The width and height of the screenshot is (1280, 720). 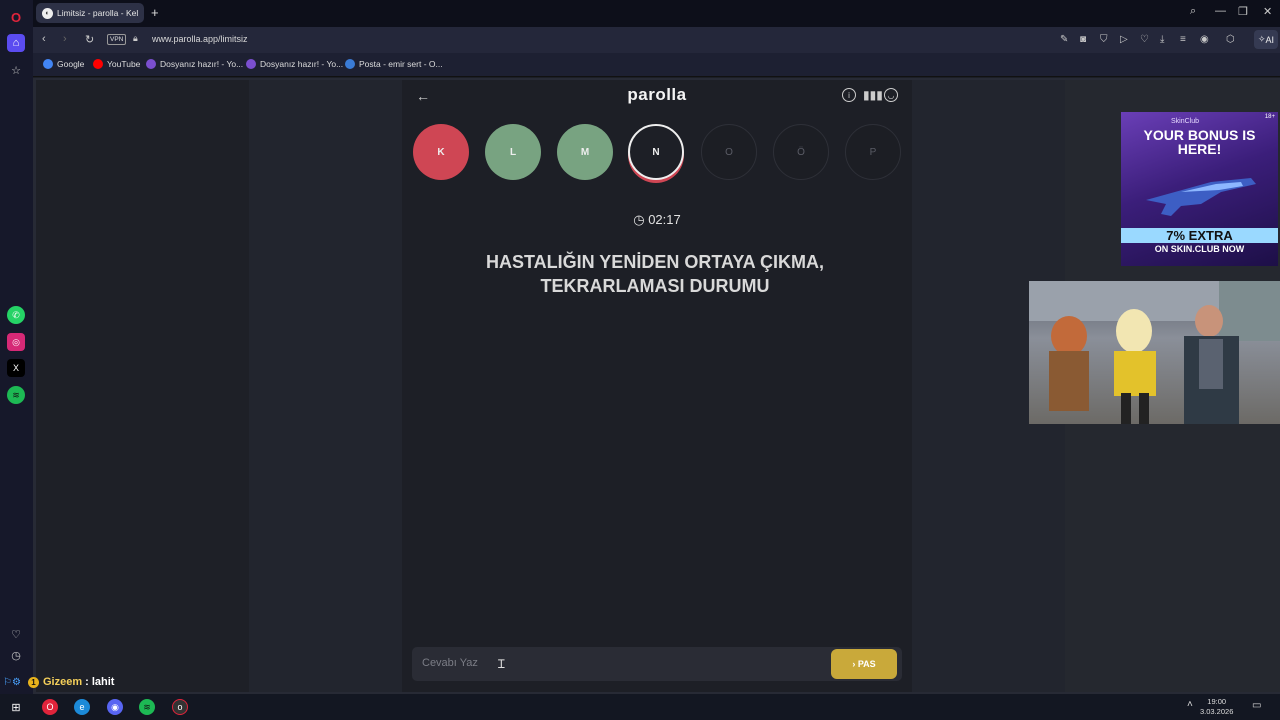 What do you see at coordinates (585, 152) in the screenshot?
I see `letter-label: M` at bounding box center [585, 152].